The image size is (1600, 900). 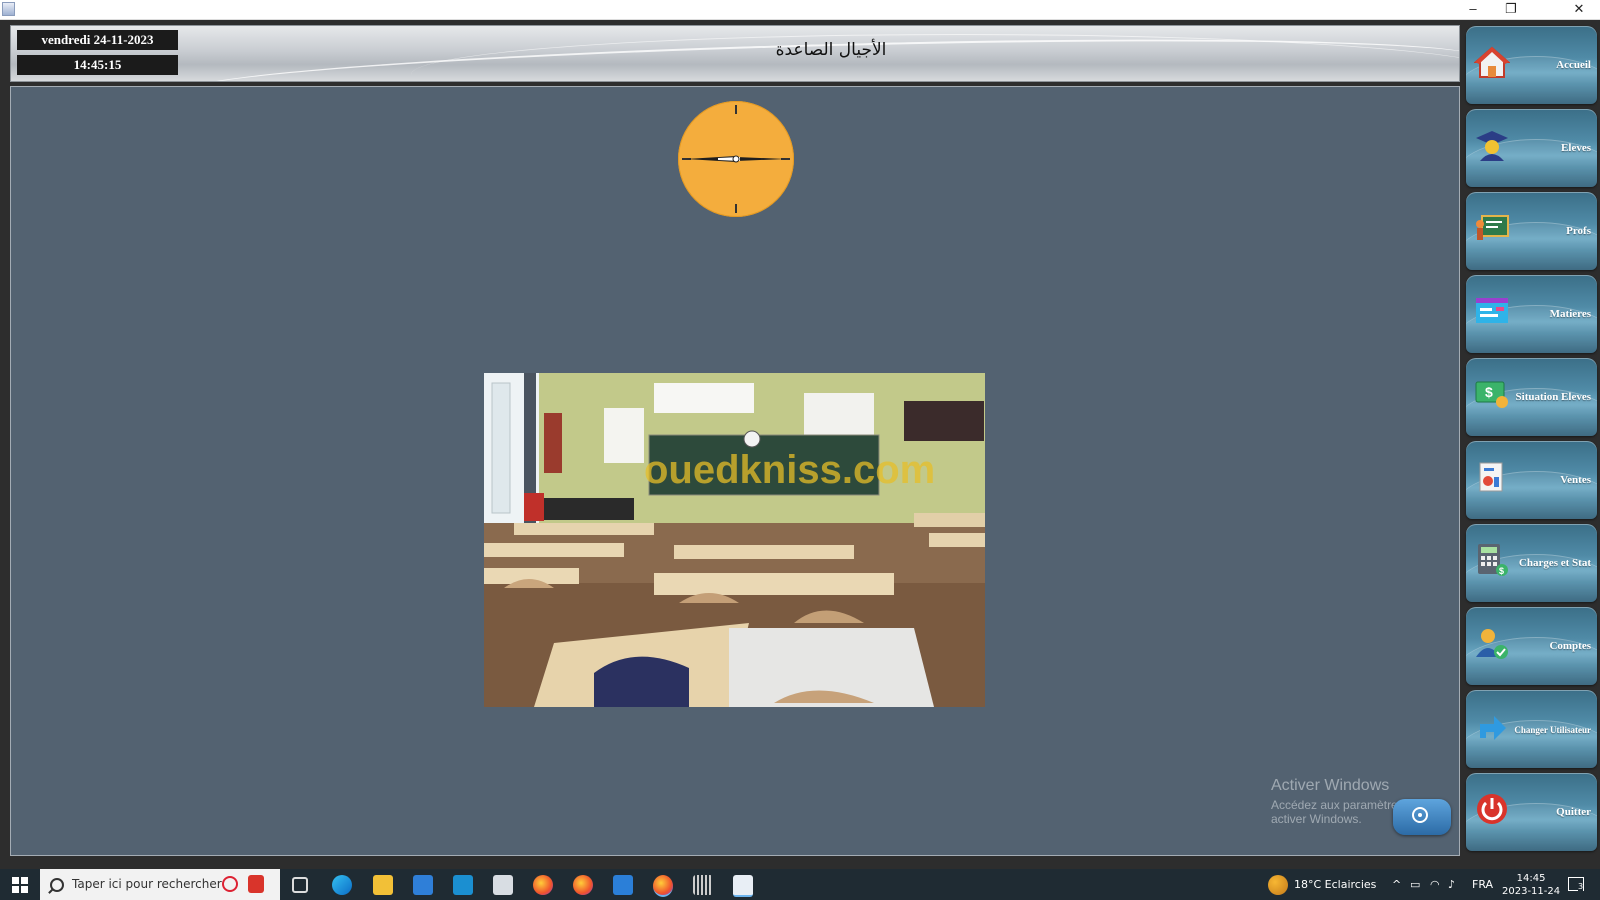 I want to click on switch-user-icon, so click(x=1493, y=728).